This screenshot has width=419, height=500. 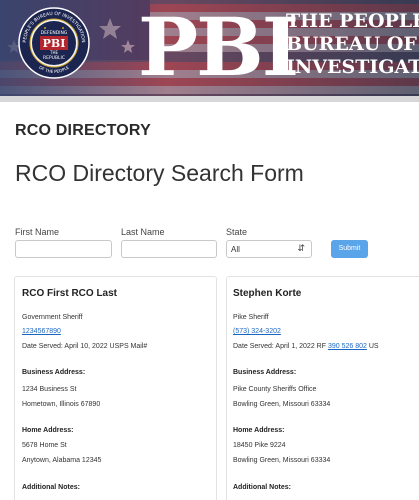 I want to click on home-address-line1: 18450 Pike 9224, so click(x=259, y=445).